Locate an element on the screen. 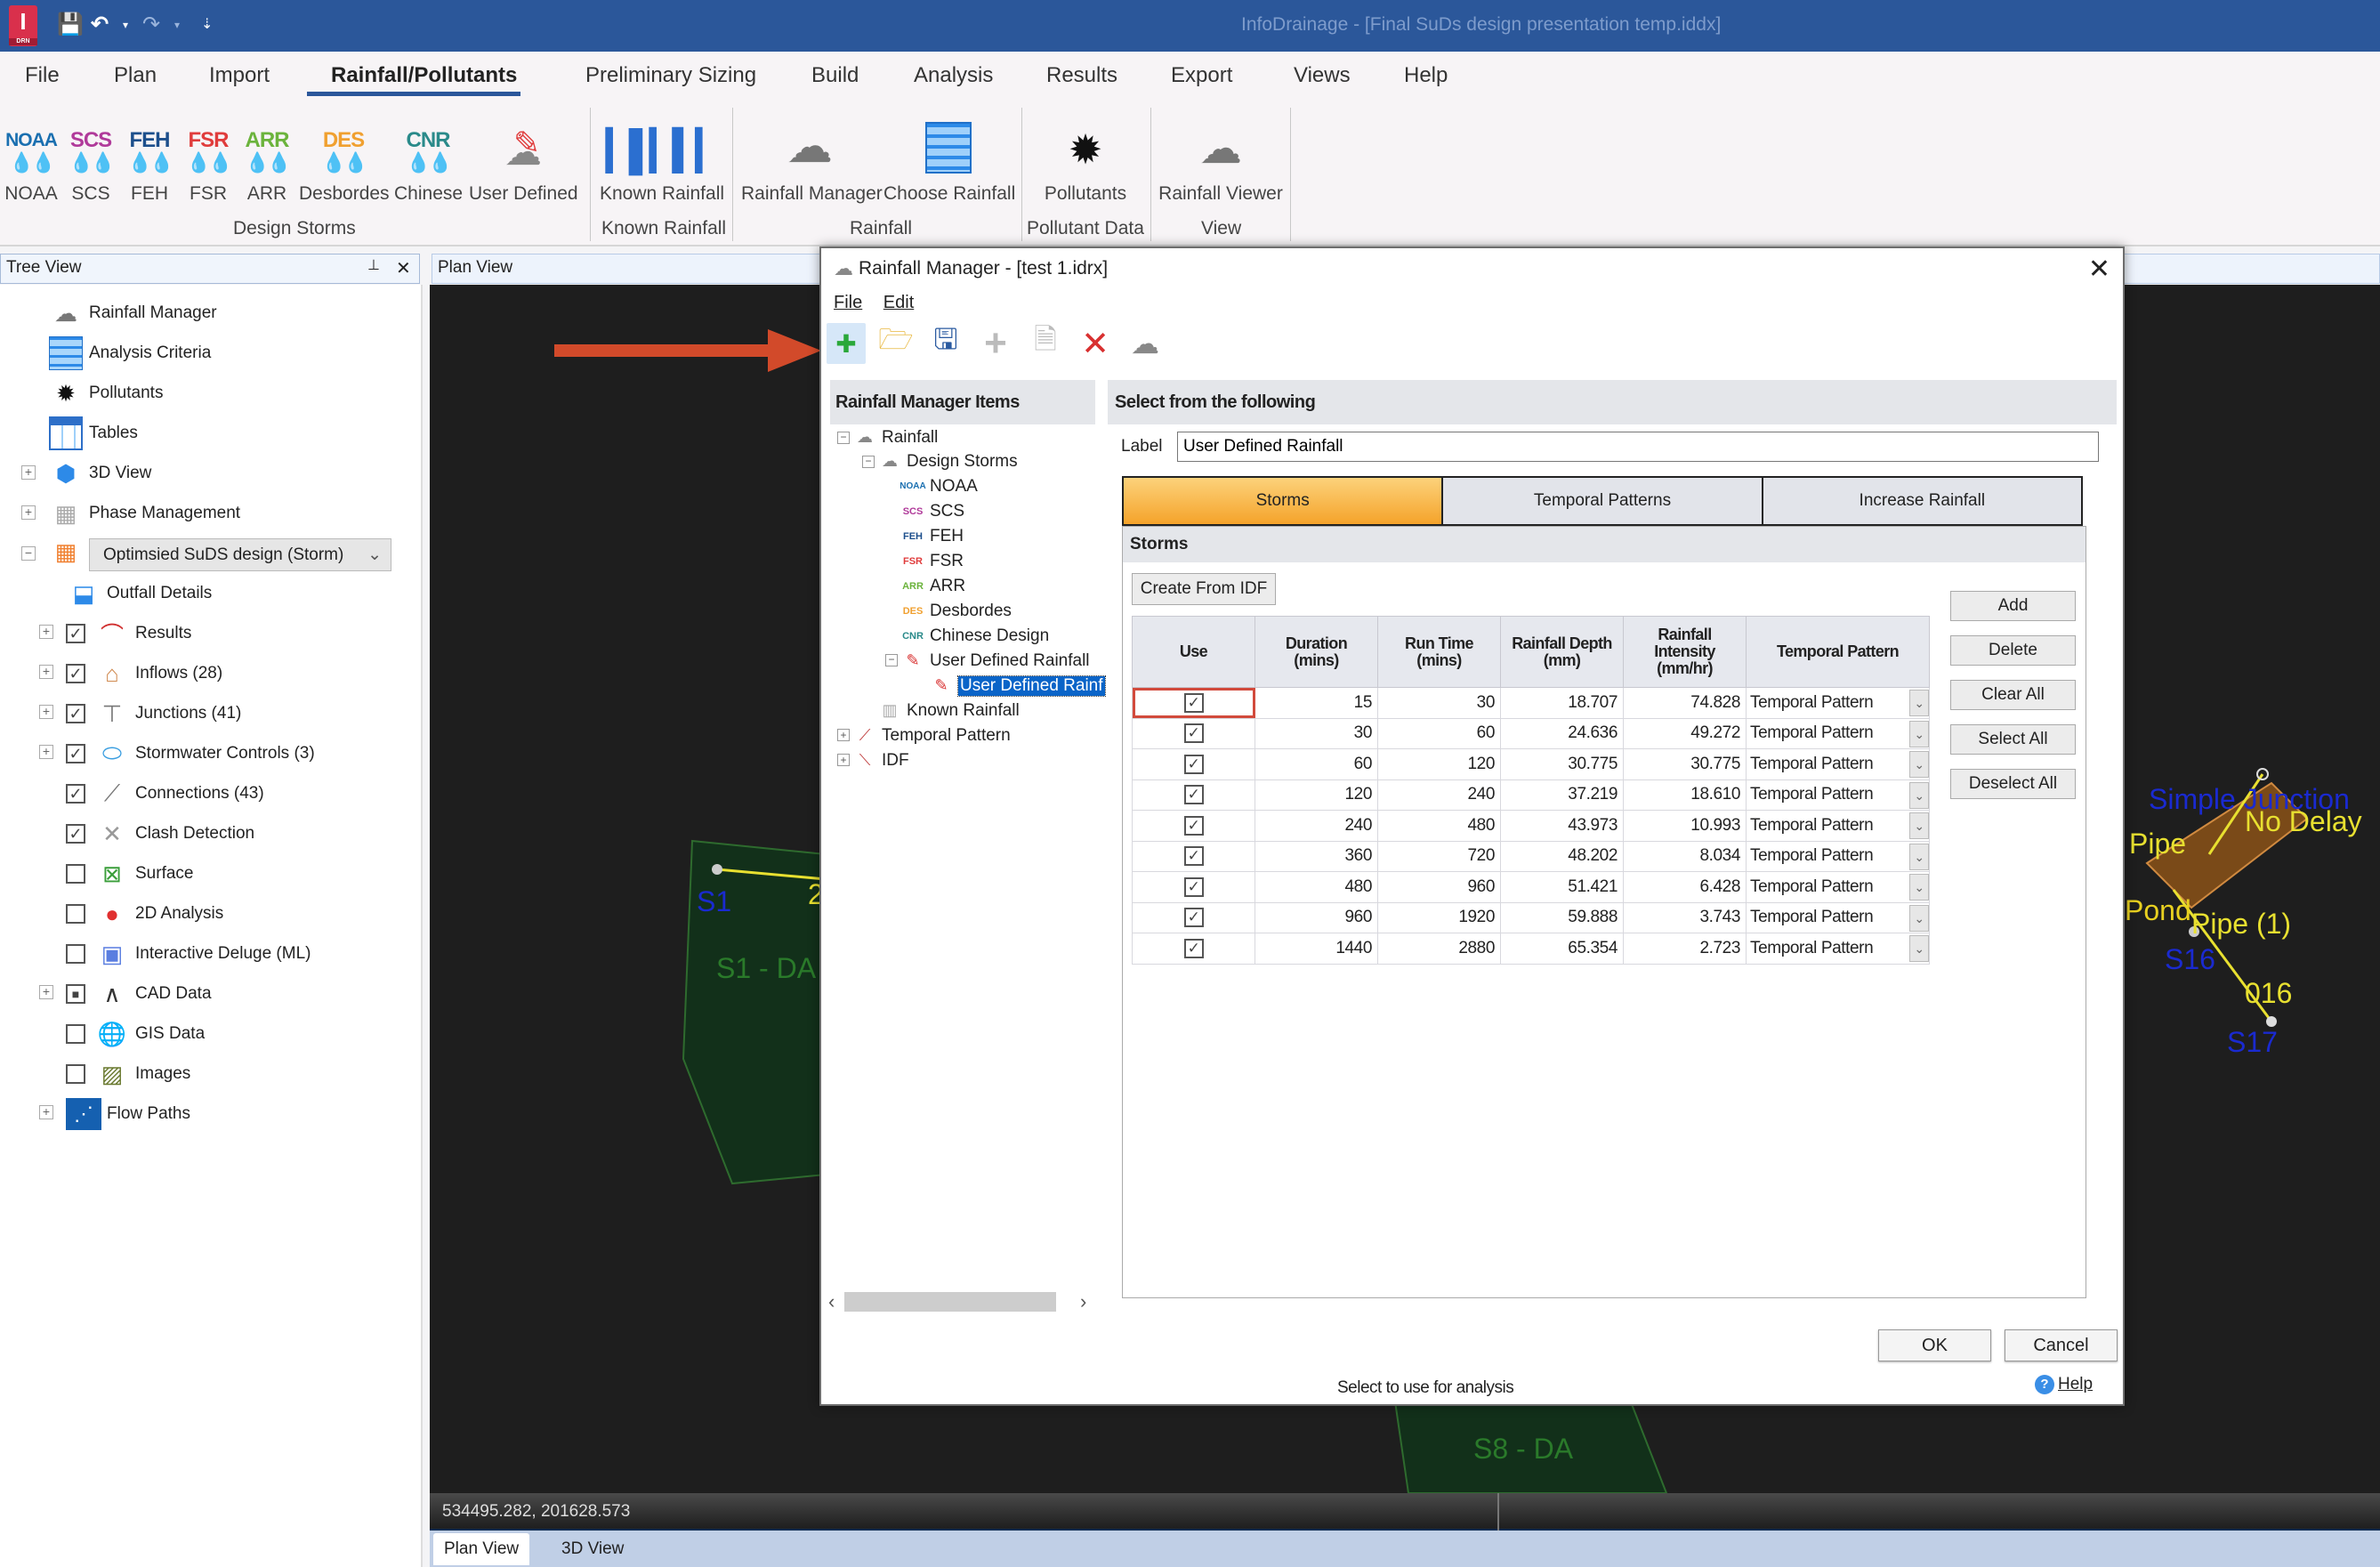  label-input is located at coordinates (1638, 447).